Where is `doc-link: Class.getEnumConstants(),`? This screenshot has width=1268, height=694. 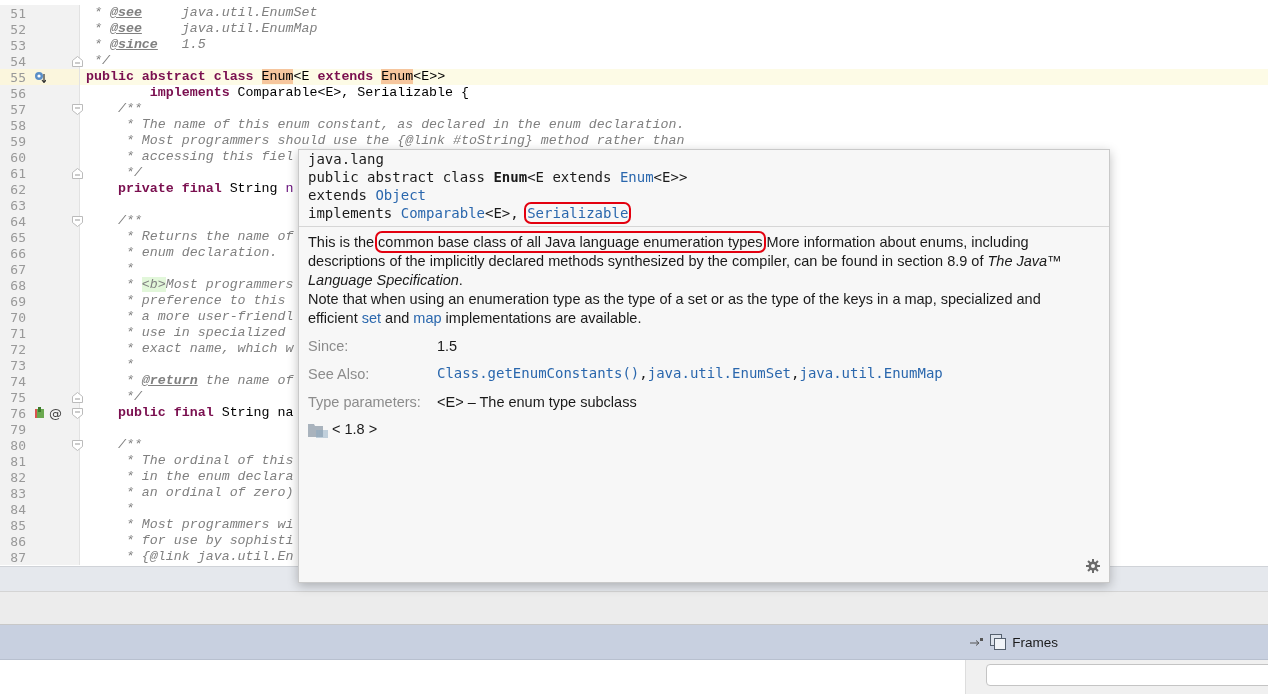
doc-link: Class.getEnumConstants(), is located at coordinates (542, 374).